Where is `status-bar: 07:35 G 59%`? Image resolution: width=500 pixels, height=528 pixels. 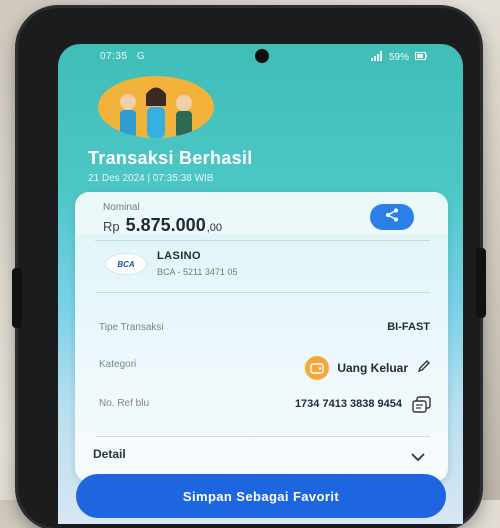 status-bar: 07:35 G 59% is located at coordinates (260, 56).